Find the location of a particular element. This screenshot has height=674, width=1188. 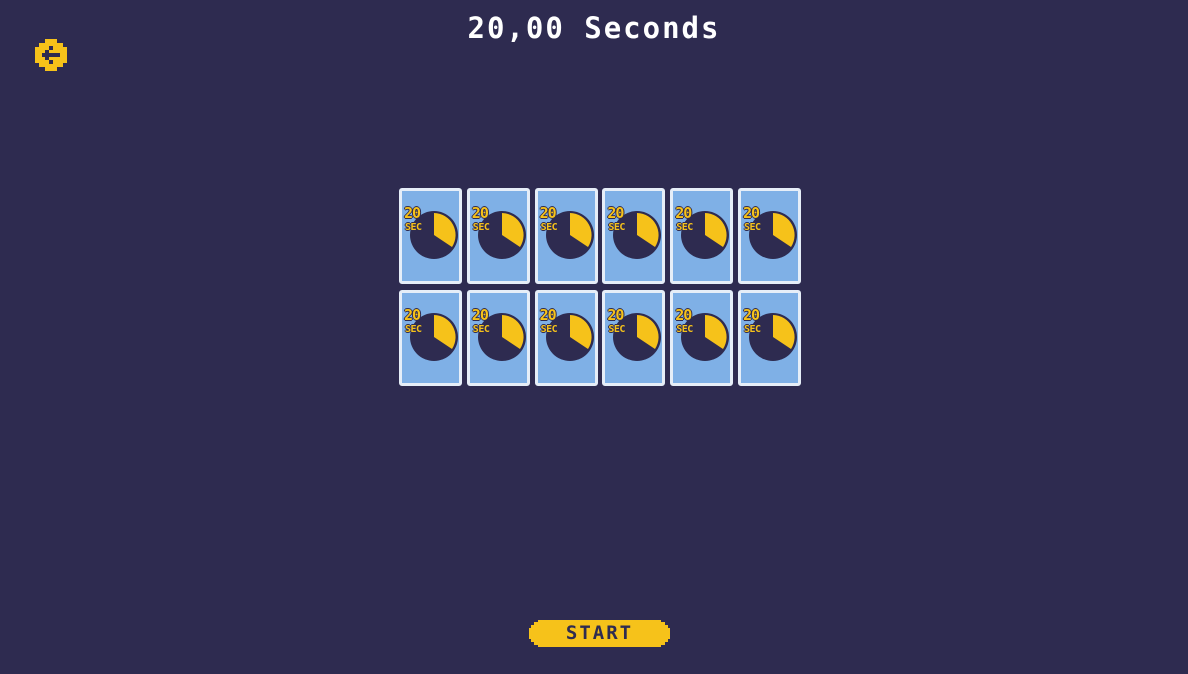

start-button: START is located at coordinates (599, 633).